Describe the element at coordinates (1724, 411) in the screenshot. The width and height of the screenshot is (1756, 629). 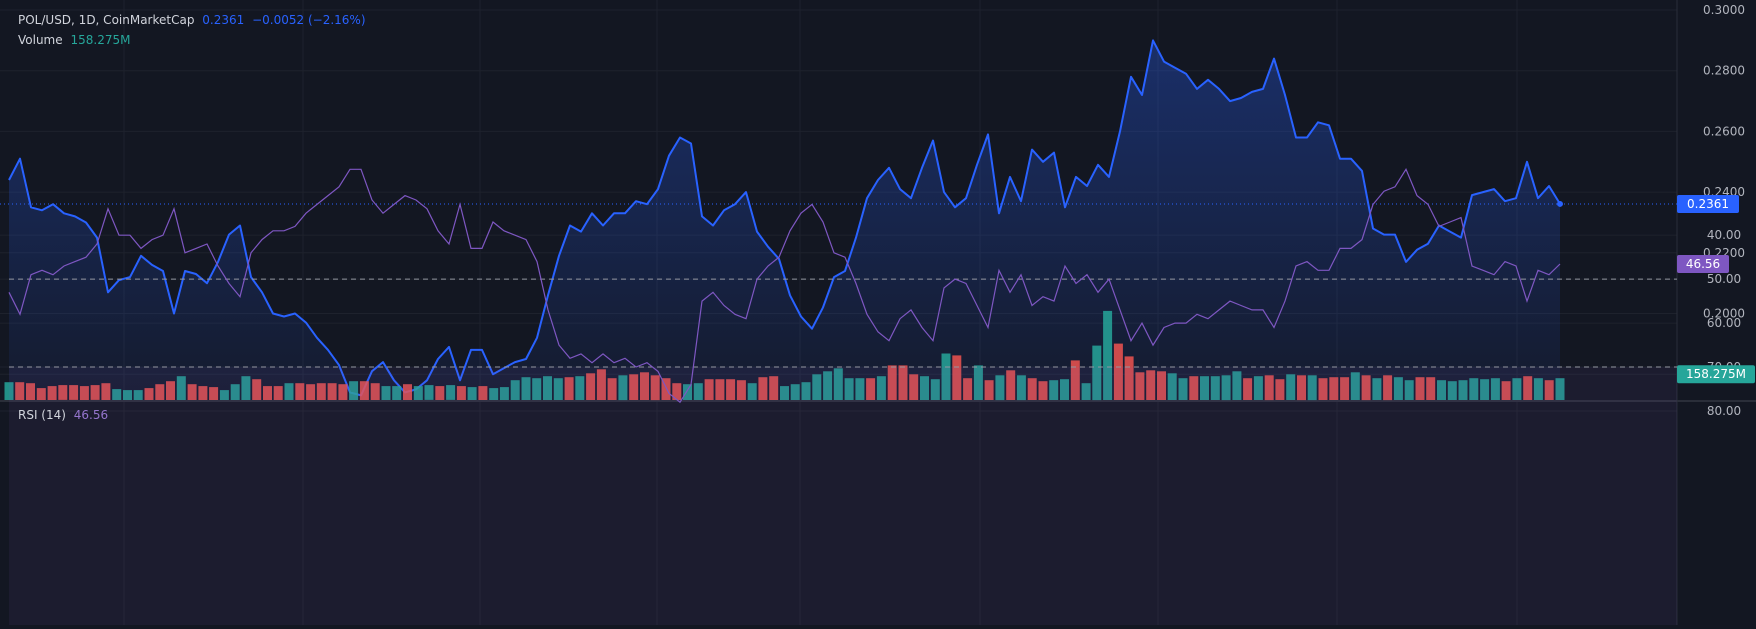
I see `rsi-tick-label-0: 80.00` at that location.